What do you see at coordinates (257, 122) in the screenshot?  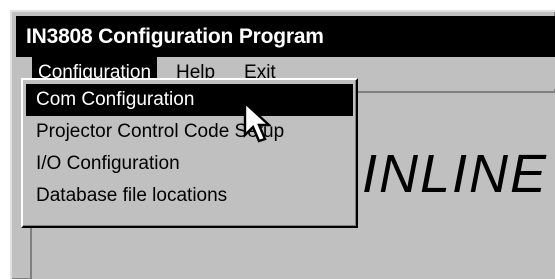 I see `arrow-pointer-icon` at bounding box center [257, 122].